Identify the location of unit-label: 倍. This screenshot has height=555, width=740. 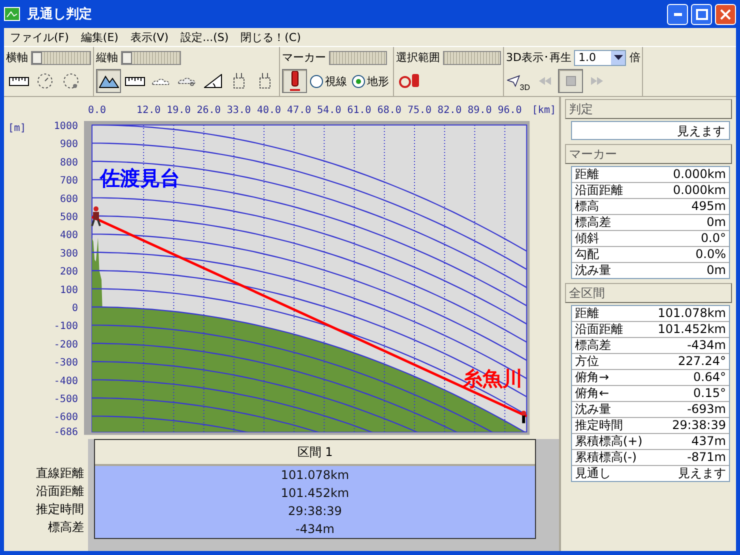
(634, 58).